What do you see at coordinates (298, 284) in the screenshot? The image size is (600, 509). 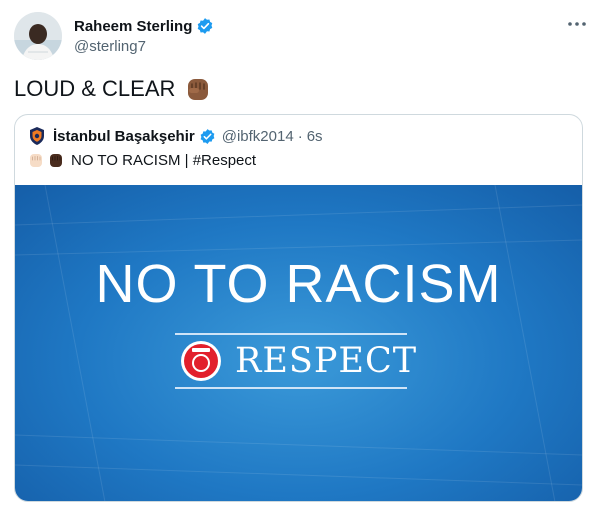 I see `image-title: NO TO RACISM` at bounding box center [298, 284].